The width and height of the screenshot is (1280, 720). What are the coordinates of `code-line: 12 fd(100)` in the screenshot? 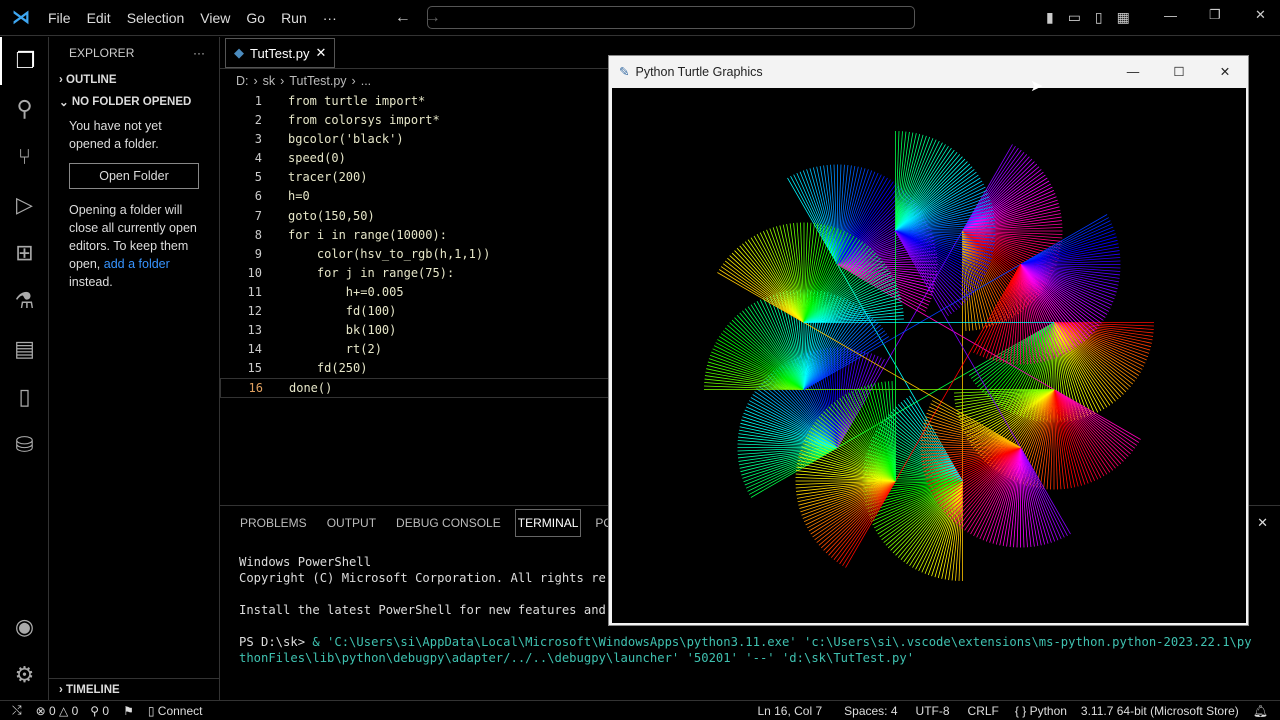 It's located at (415, 311).